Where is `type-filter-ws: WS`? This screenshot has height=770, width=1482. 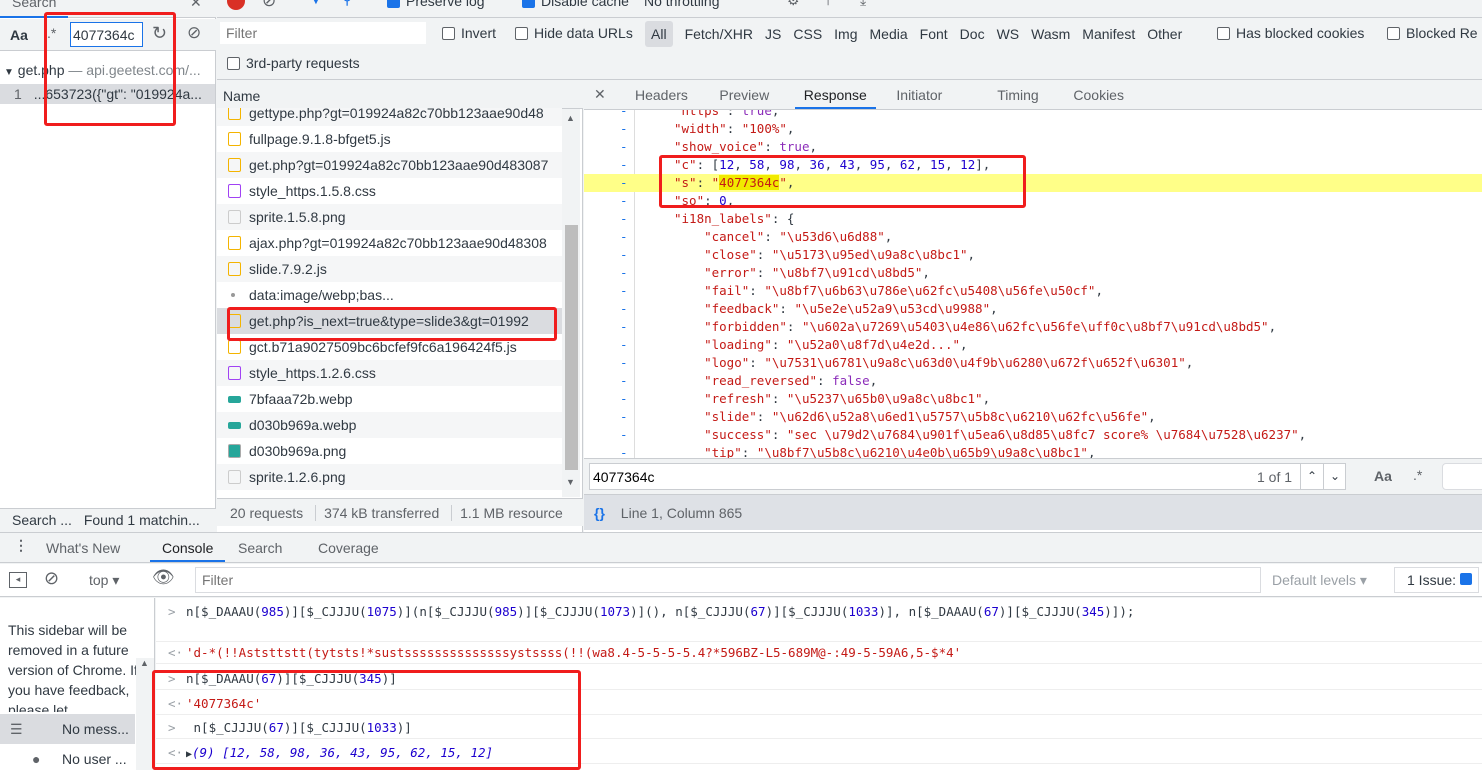
type-filter-ws: WS is located at coordinates (1008, 34).